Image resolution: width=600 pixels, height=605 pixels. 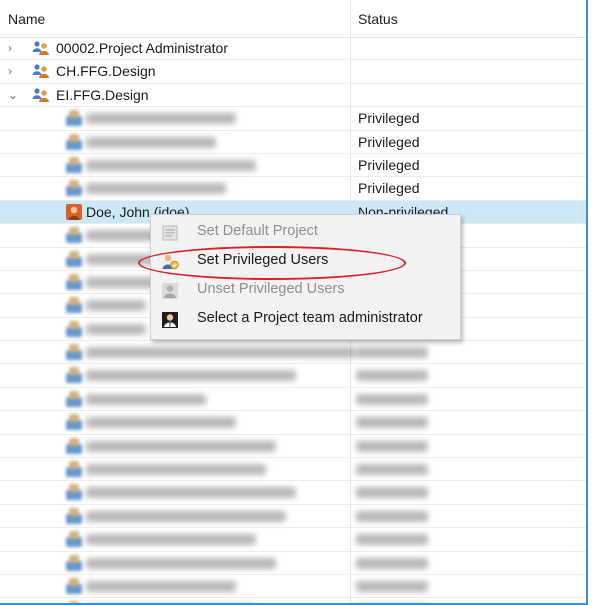 What do you see at coordinates (170, 291) in the screenshot?
I see `unset-privileged-icon` at bounding box center [170, 291].